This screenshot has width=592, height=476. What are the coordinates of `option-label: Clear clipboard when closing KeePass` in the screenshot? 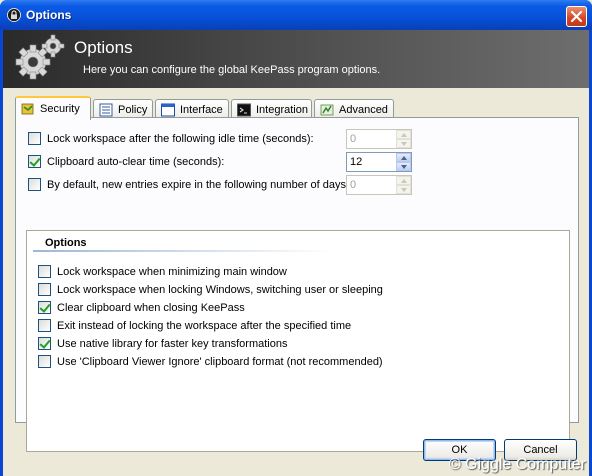 It's located at (151, 307).